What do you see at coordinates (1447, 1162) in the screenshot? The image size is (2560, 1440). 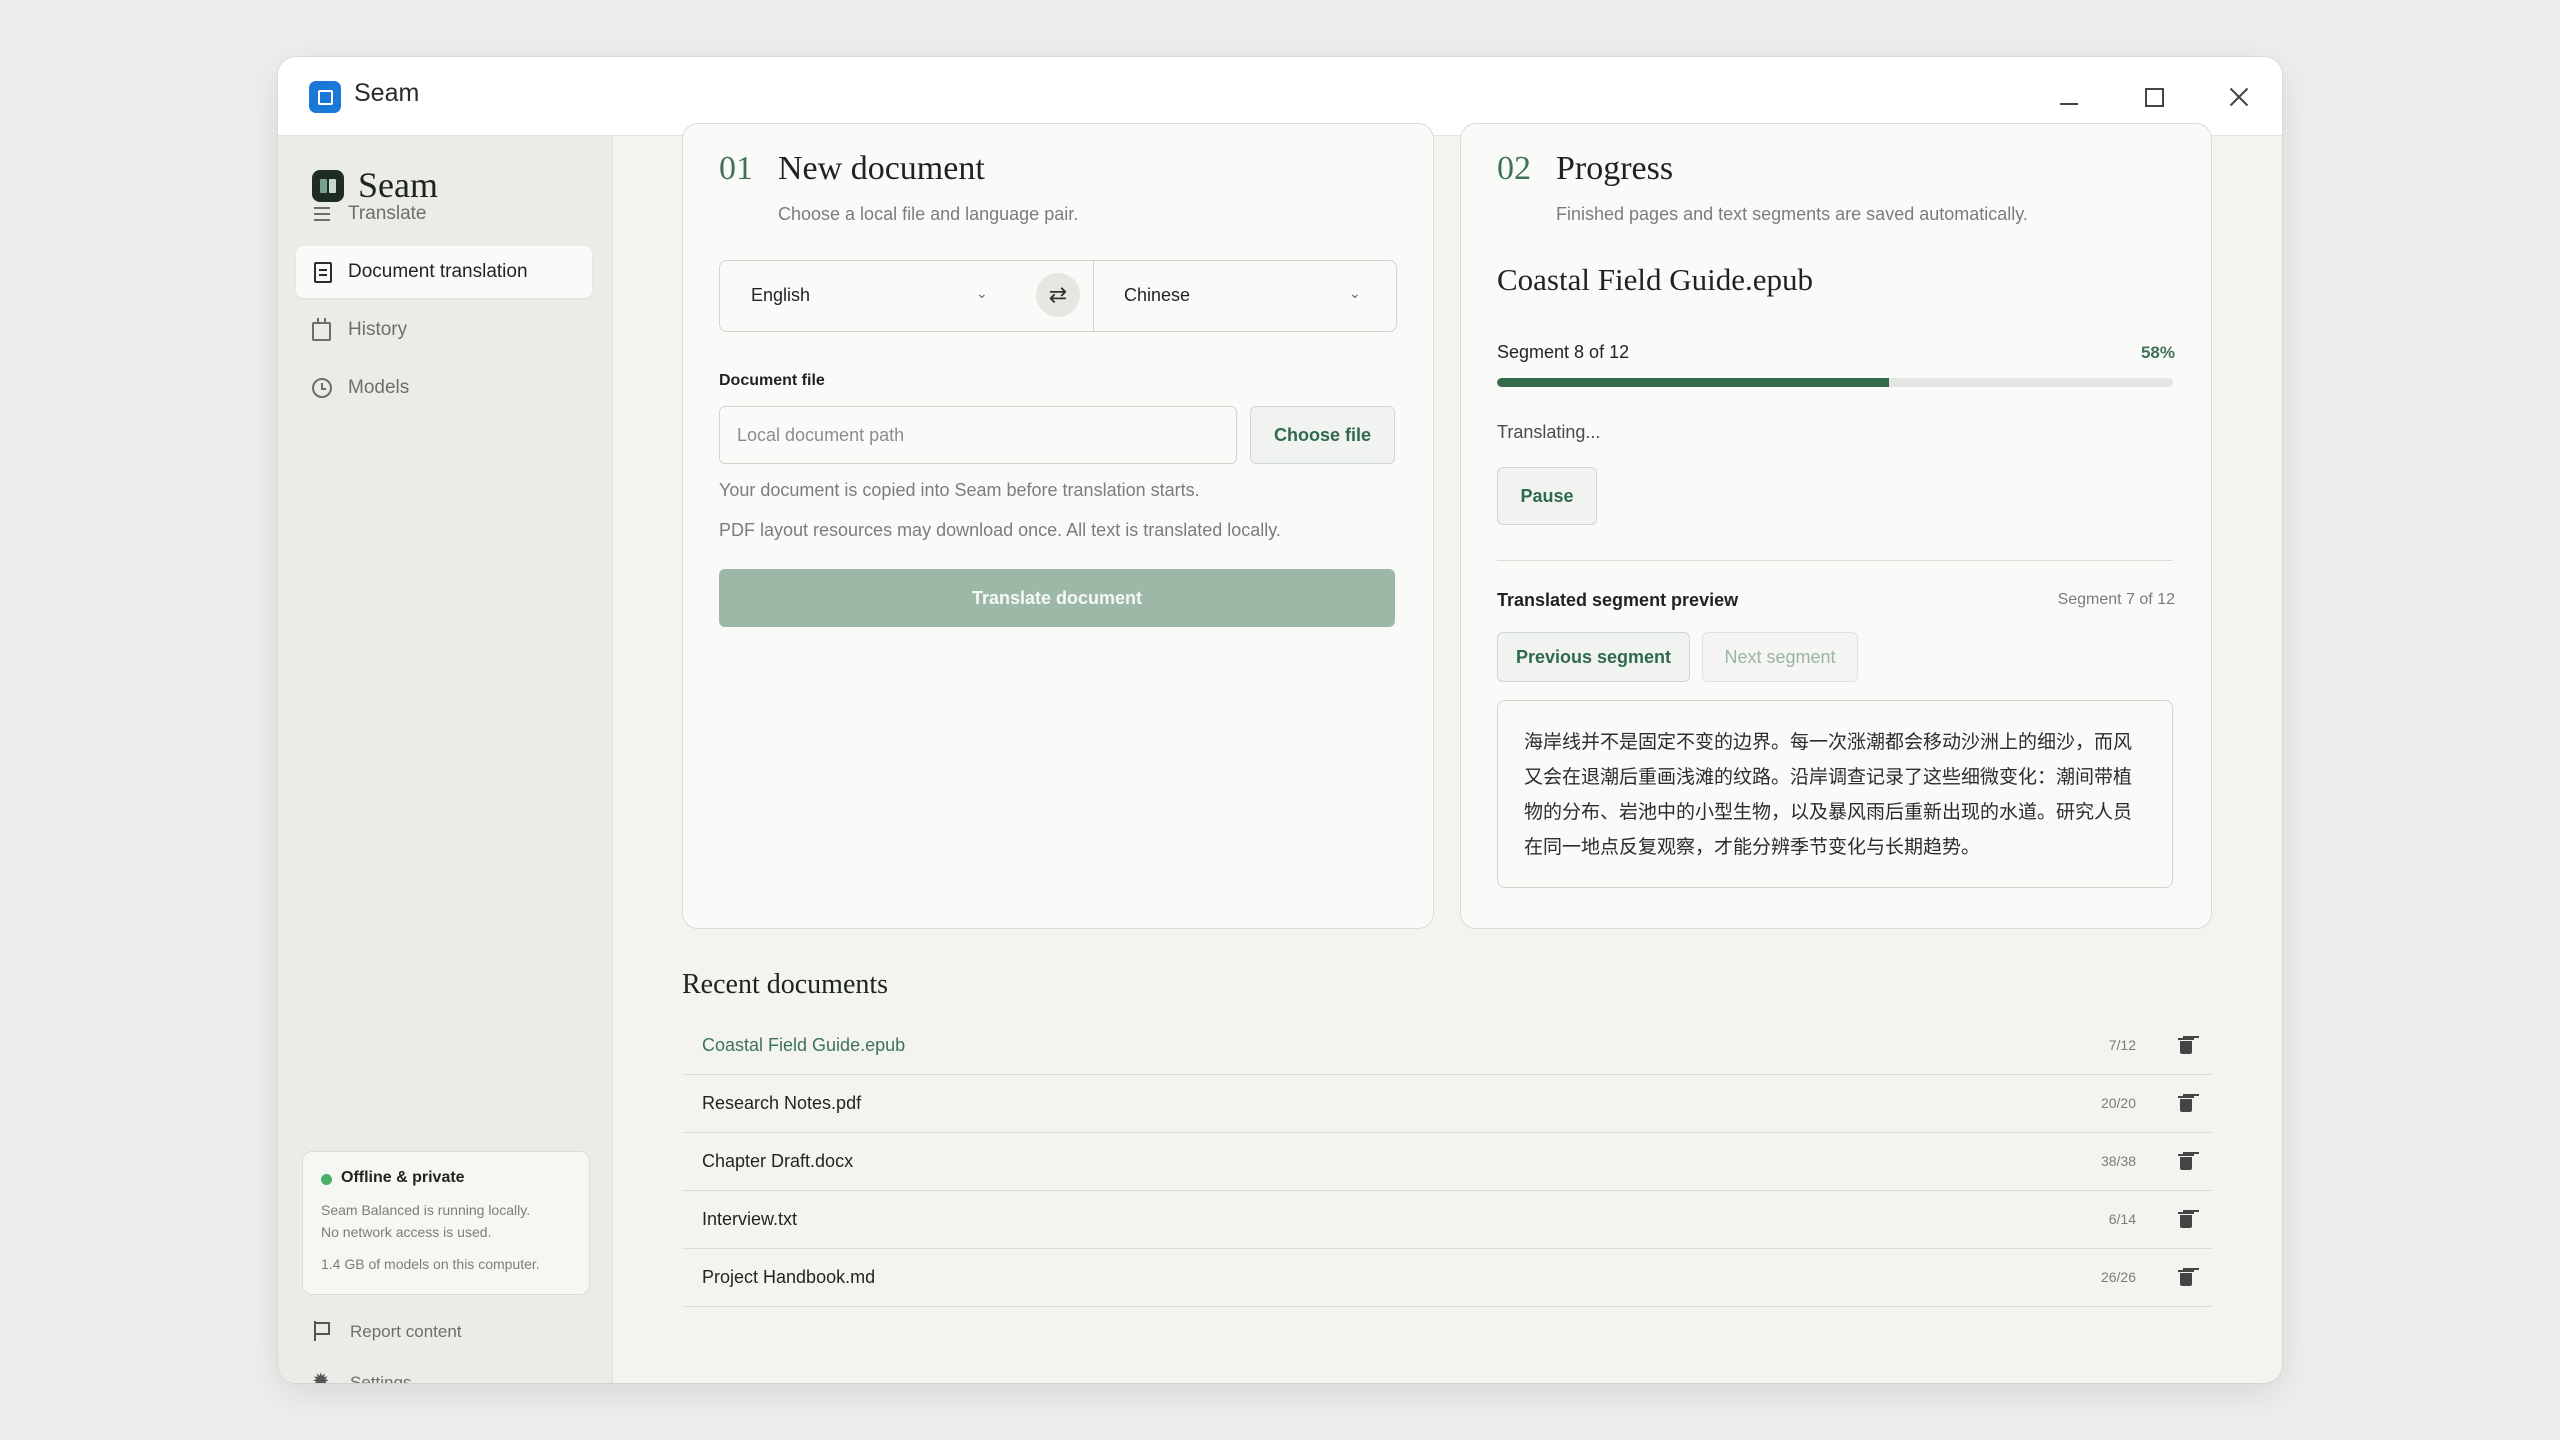 I see `table-row: Chapter Draft.docx 38/38` at bounding box center [1447, 1162].